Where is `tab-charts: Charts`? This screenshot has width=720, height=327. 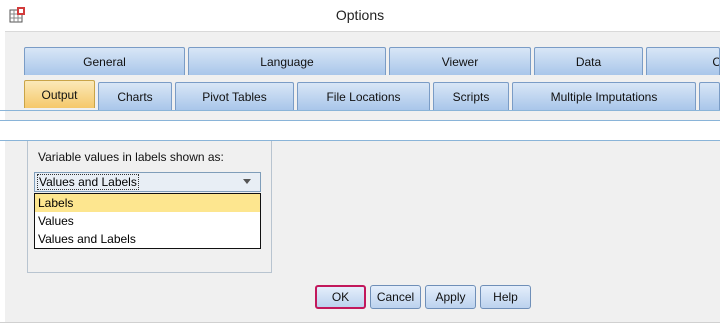
tab-charts: Charts is located at coordinates (135, 96).